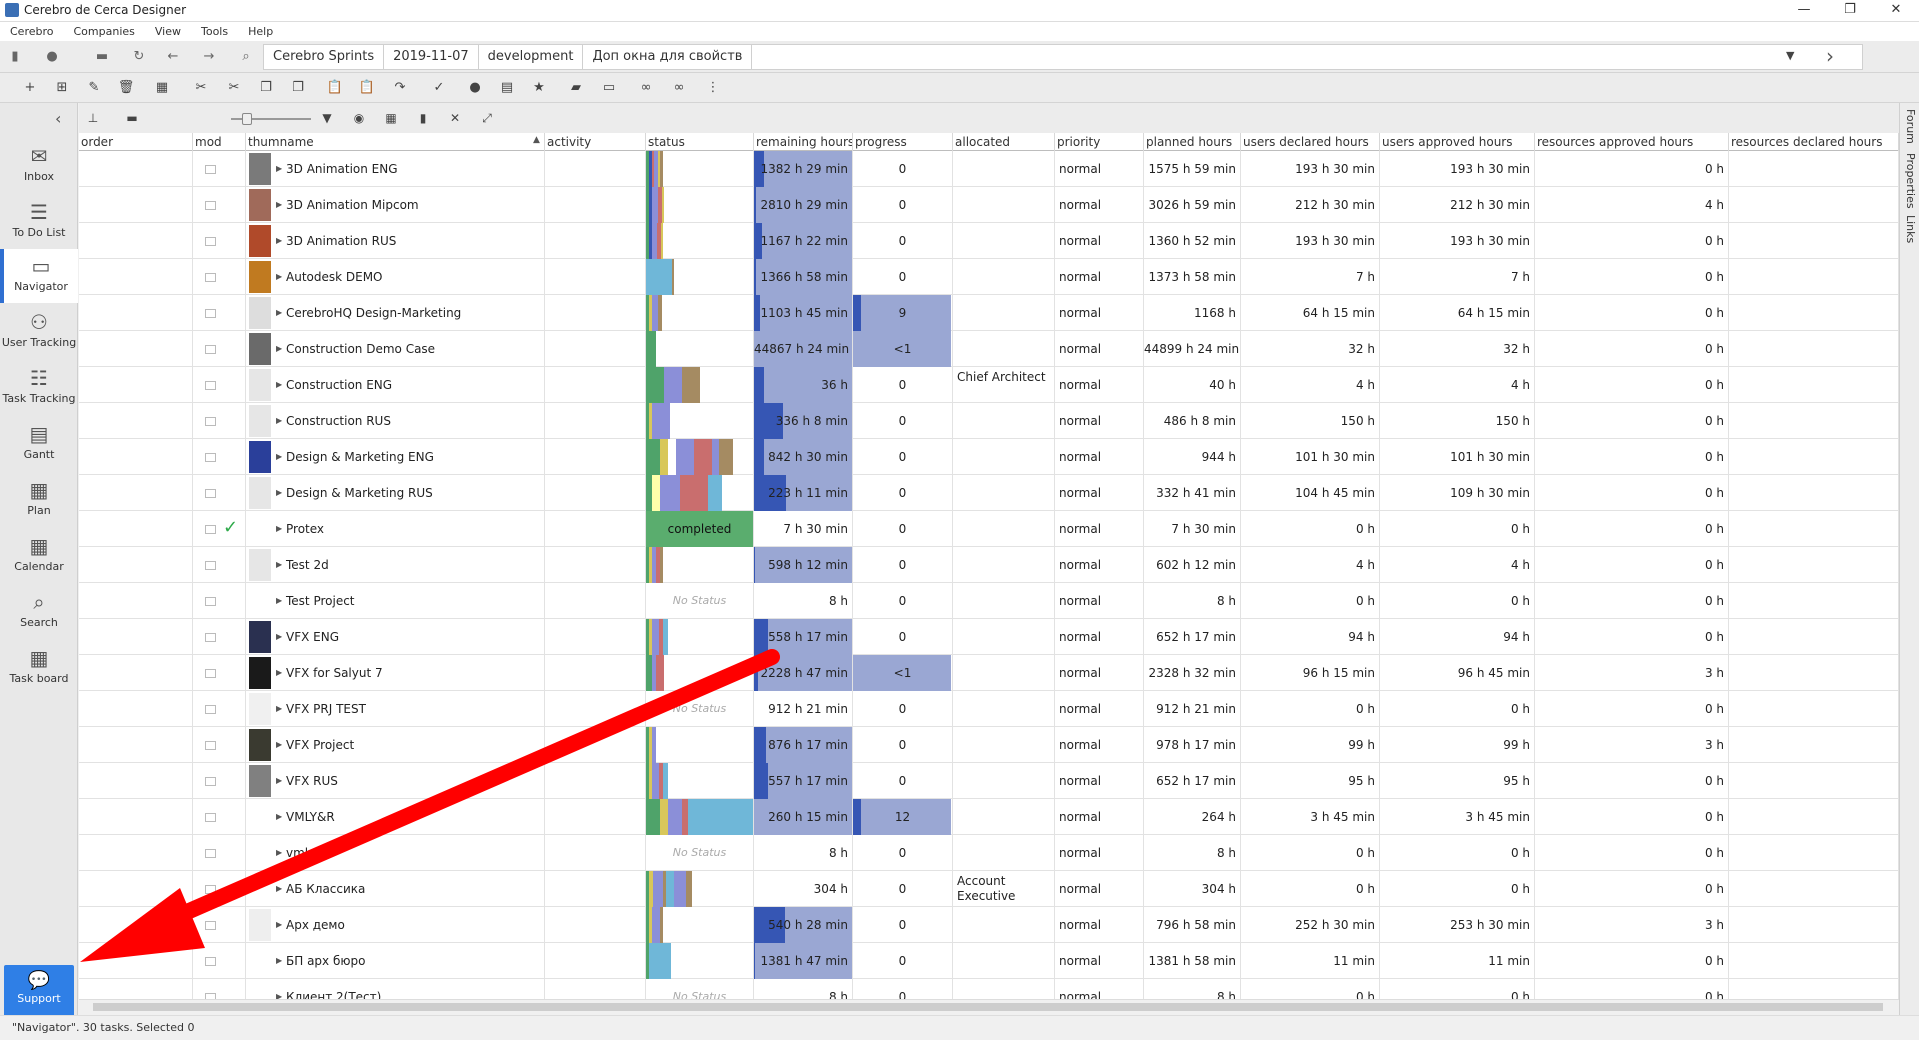  Describe the element at coordinates (595, 142) in the screenshot. I see `header-activity: activity` at that location.